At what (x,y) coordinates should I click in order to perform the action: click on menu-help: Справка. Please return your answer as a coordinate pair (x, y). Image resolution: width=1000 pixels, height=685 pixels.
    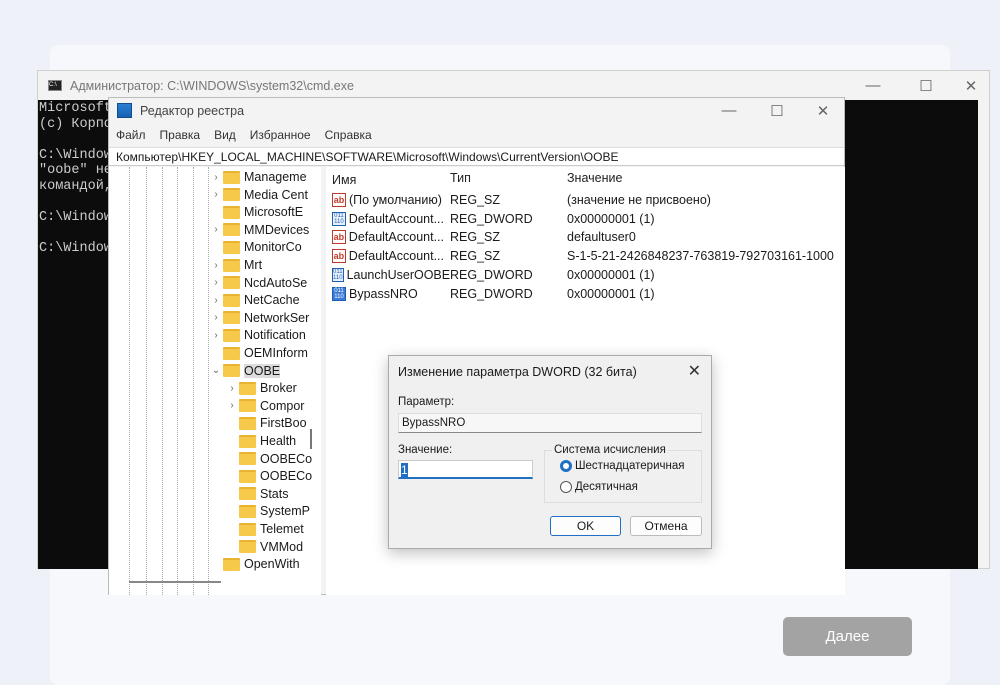
    Looking at the image, I should click on (348, 135).